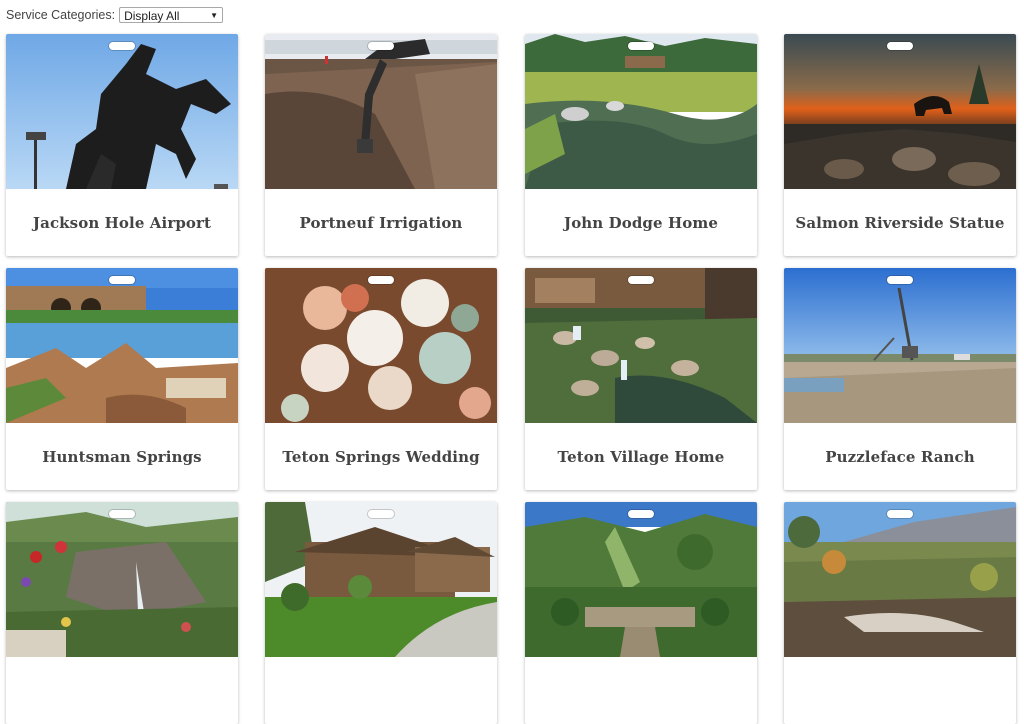 The height and width of the screenshot is (724, 1024). I want to click on project-card: Teton Springs Wedding, so click(381, 379).